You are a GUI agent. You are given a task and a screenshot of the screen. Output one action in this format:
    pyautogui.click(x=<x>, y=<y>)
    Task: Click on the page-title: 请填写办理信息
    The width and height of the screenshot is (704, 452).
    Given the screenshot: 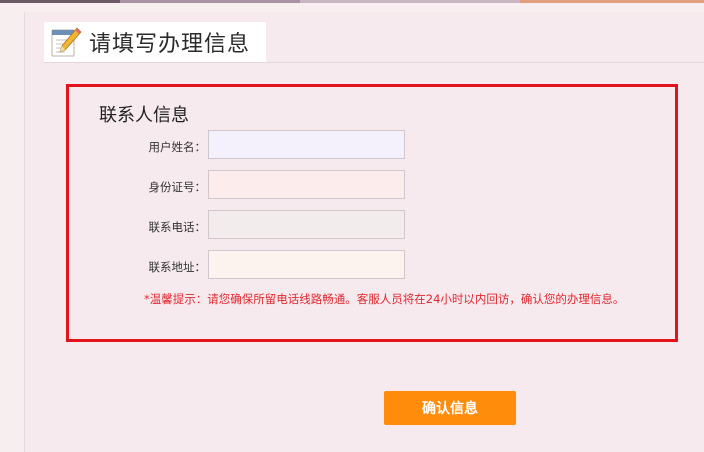 What is the action you would take?
    pyautogui.click(x=170, y=44)
    